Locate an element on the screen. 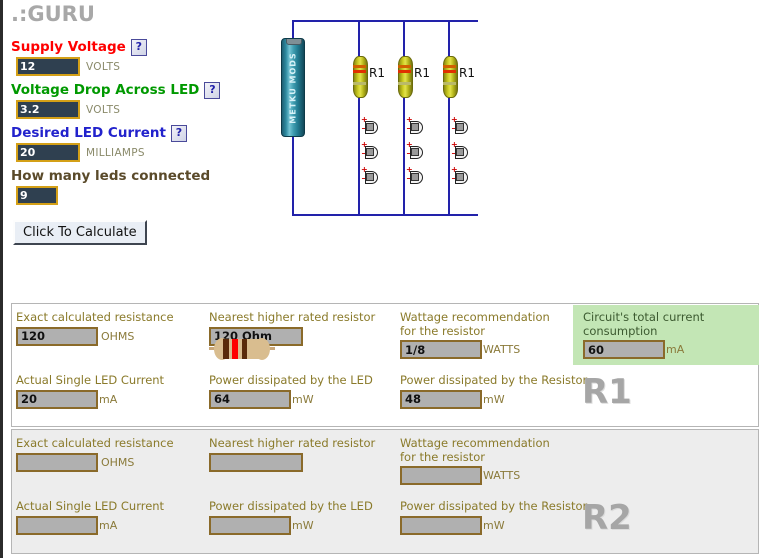 The image size is (760, 558). label-led-current-r2: Actual Single LED Current is located at coordinates (90, 506).